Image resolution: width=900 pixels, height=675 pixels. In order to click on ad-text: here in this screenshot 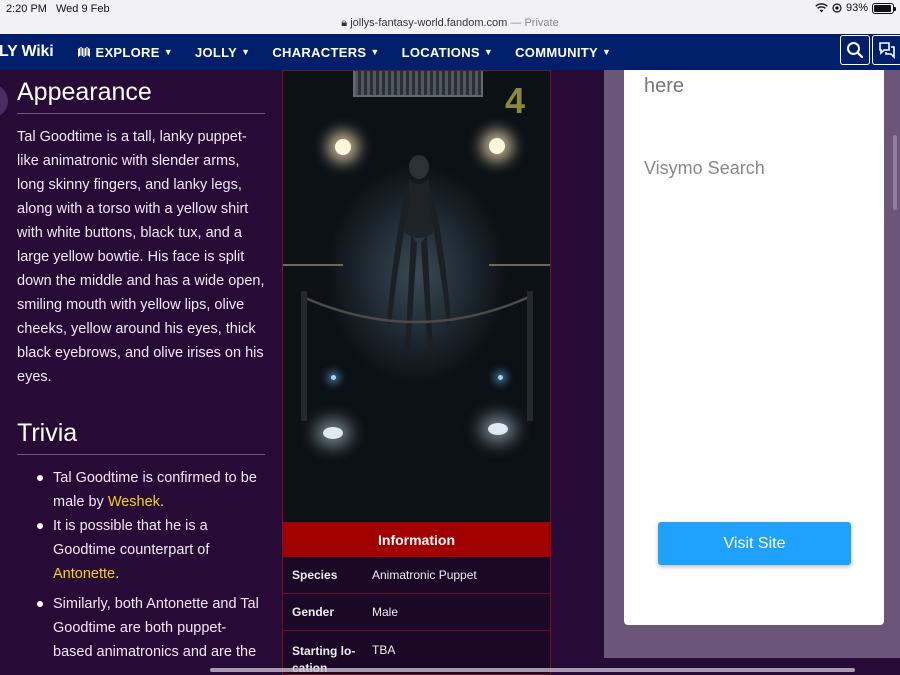, I will do `click(664, 86)`.